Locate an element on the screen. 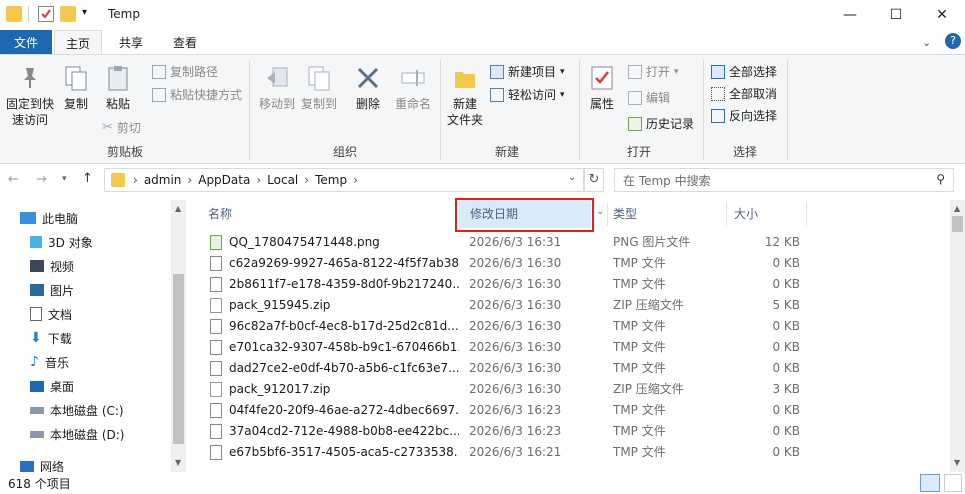 Image resolution: width=965 pixels, height=494 pixels. cut-button: ✂ 剪切 is located at coordinates (121, 127).